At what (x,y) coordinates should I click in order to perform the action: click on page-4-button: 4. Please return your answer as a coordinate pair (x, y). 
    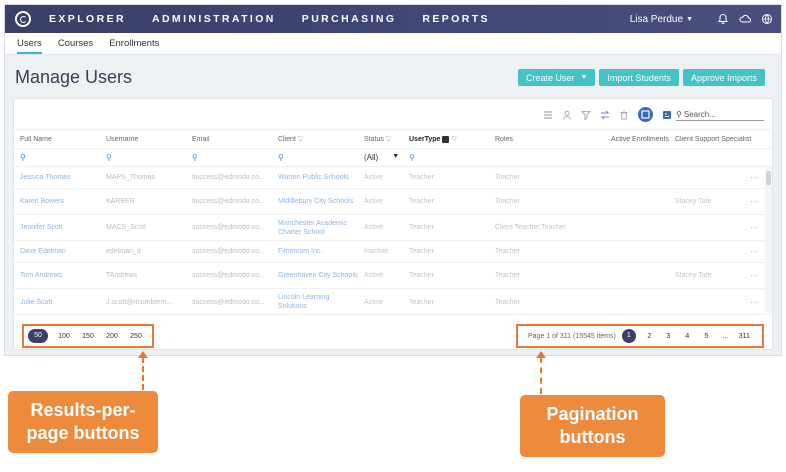
    Looking at the image, I should click on (687, 336).